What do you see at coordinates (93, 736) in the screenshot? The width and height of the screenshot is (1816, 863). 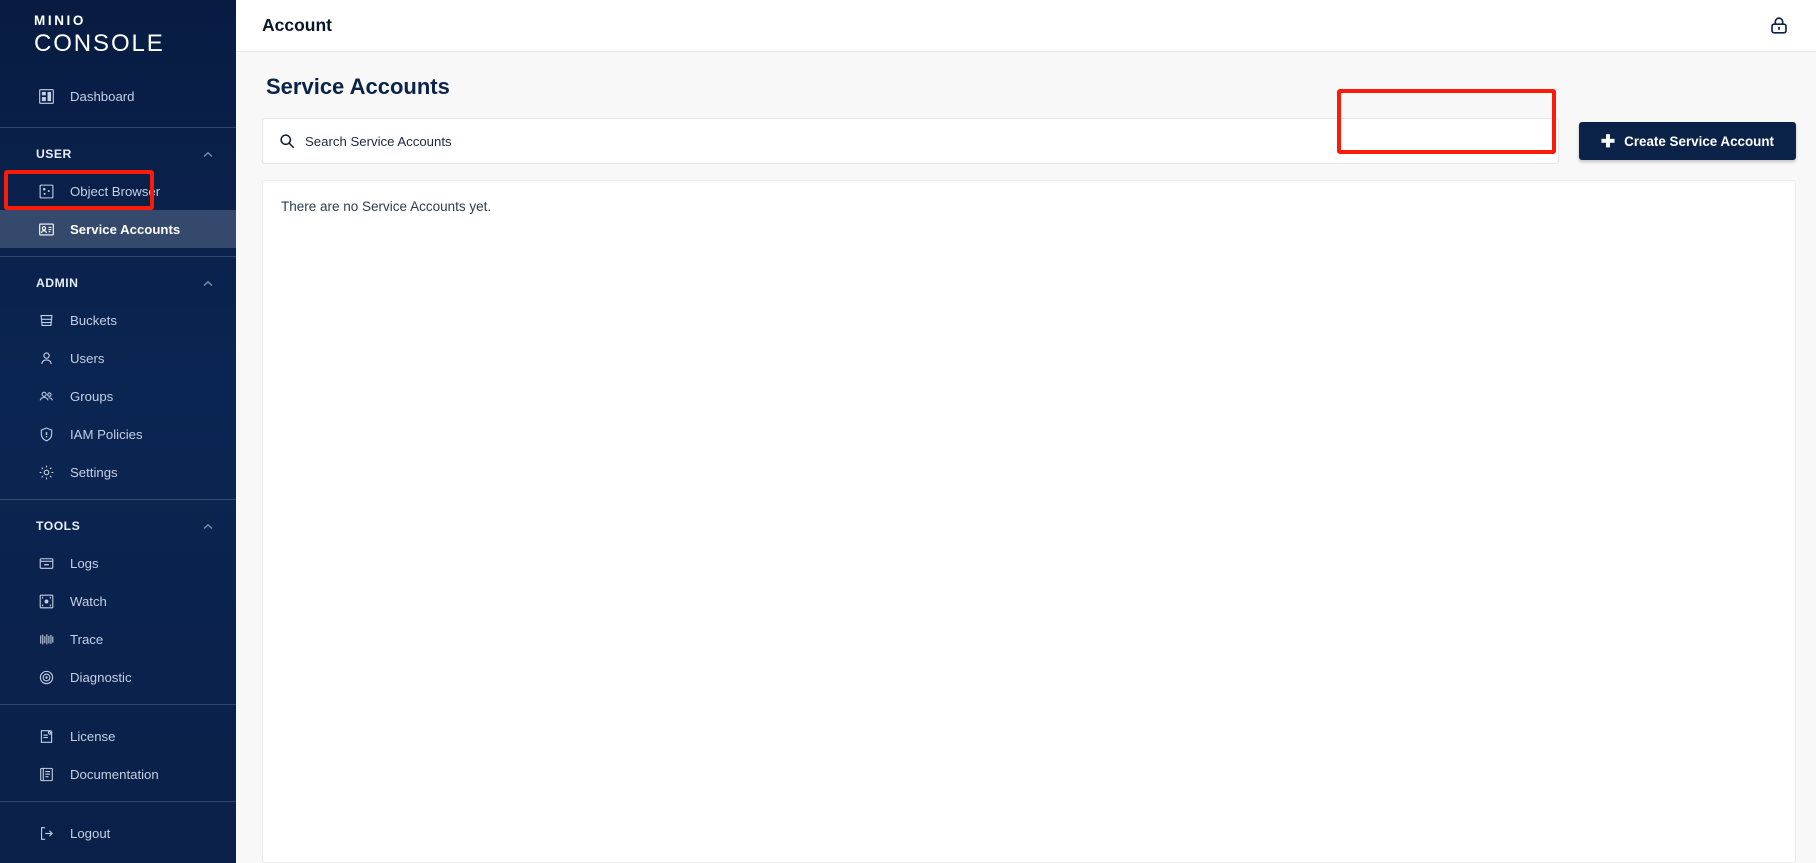 I see `sidebar-item-label: License` at bounding box center [93, 736].